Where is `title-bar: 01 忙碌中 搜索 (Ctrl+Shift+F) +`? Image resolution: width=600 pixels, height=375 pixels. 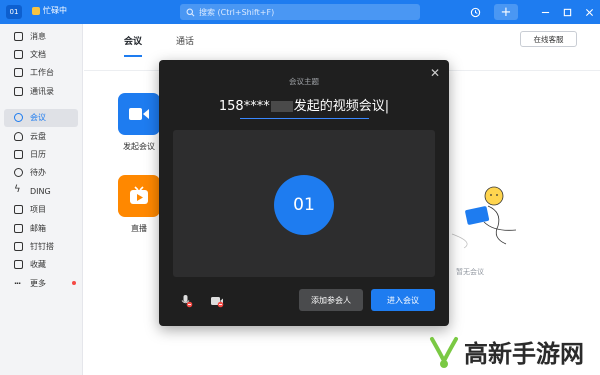
title-bar: 01 忙碌中 搜索 (Ctrl+Shift+F) + is located at coordinates (300, 12).